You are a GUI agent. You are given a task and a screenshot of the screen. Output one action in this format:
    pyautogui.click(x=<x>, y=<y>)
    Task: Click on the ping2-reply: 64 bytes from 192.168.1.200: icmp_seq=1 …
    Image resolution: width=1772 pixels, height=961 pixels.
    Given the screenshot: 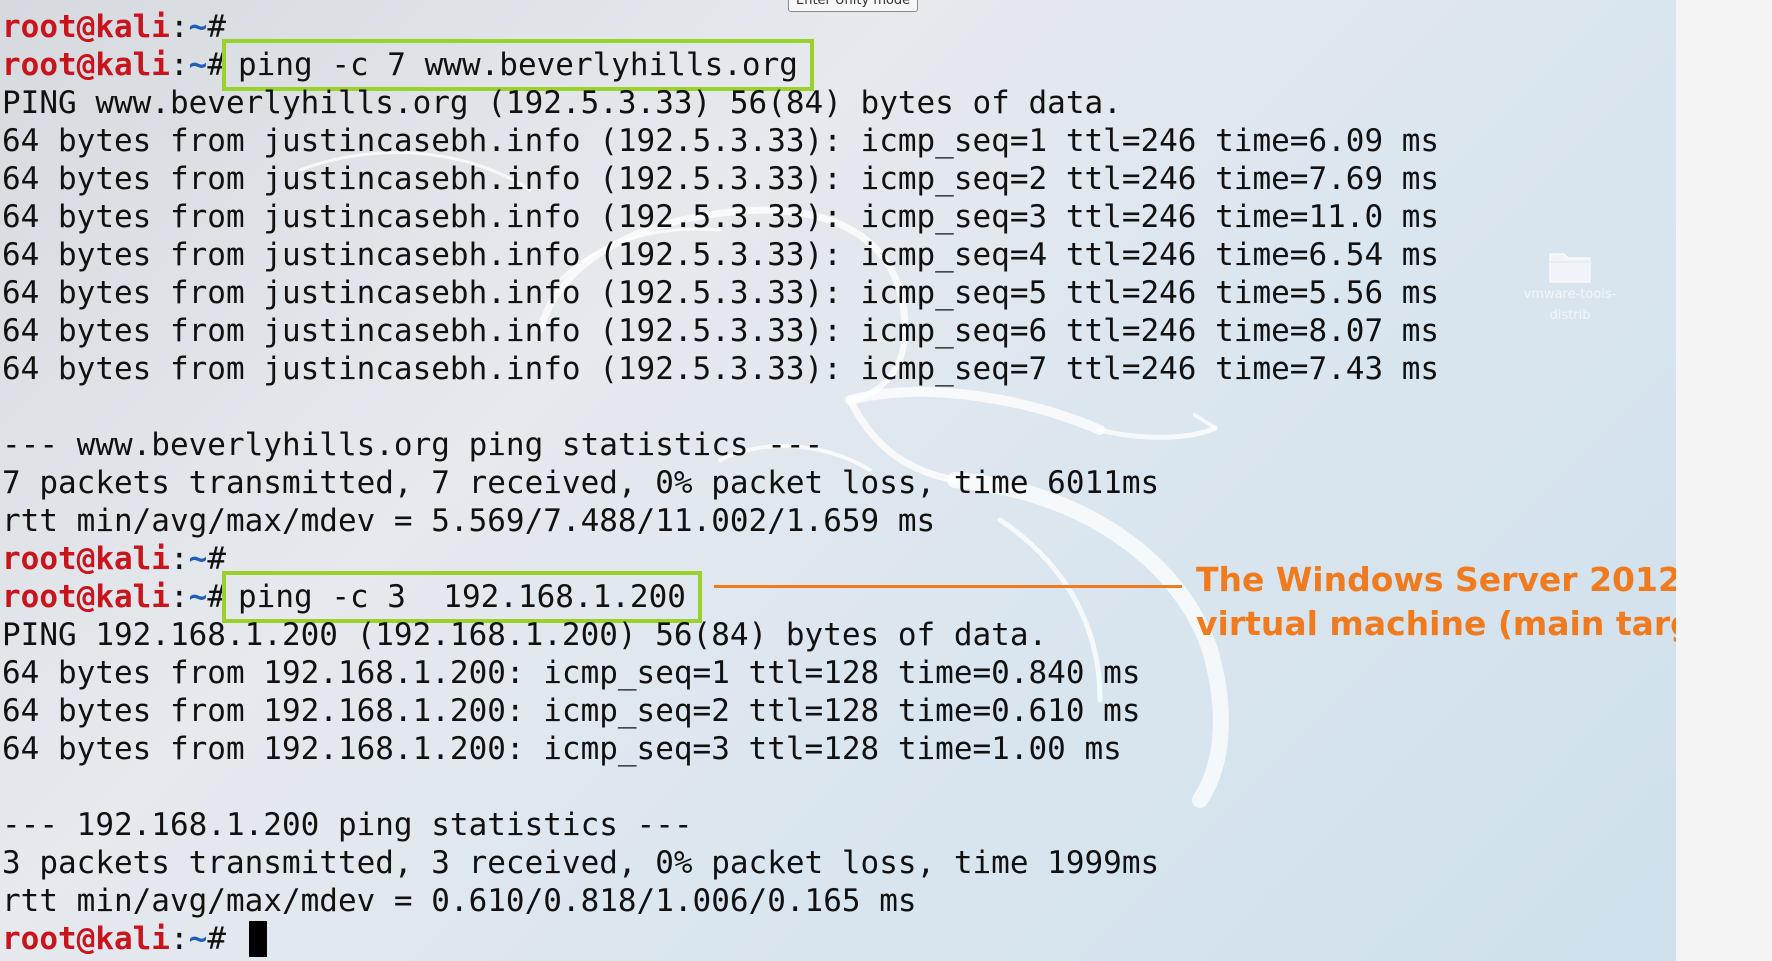 What is the action you would take?
    pyautogui.click(x=571, y=673)
    